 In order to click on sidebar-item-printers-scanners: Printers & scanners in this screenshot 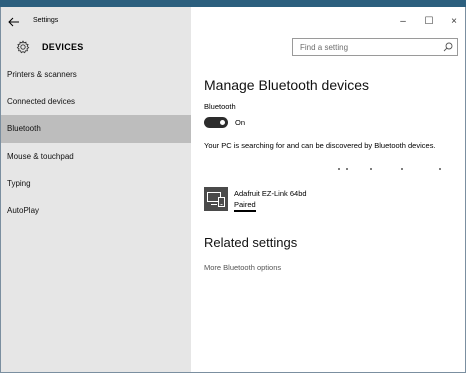, I will do `click(96, 75)`.